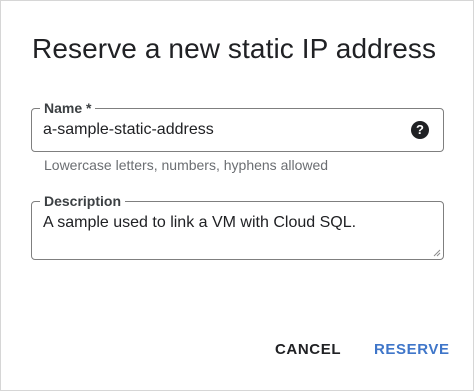 Image resolution: width=474 pixels, height=391 pixels. What do you see at coordinates (237, 125) in the screenshot?
I see `name-field: Name * a-sample-static-address ?` at bounding box center [237, 125].